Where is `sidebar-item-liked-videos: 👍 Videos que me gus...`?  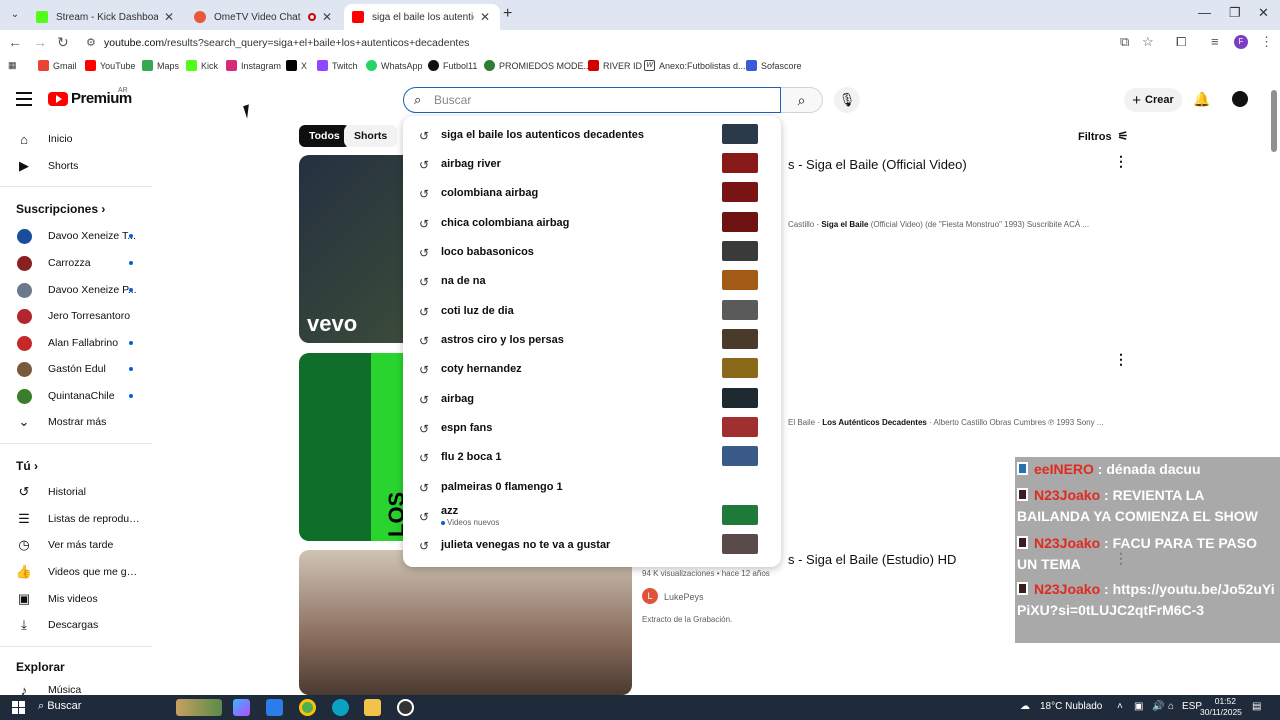 sidebar-item-liked-videos: 👍 Videos que me gus... is located at coordinates (77, 572).